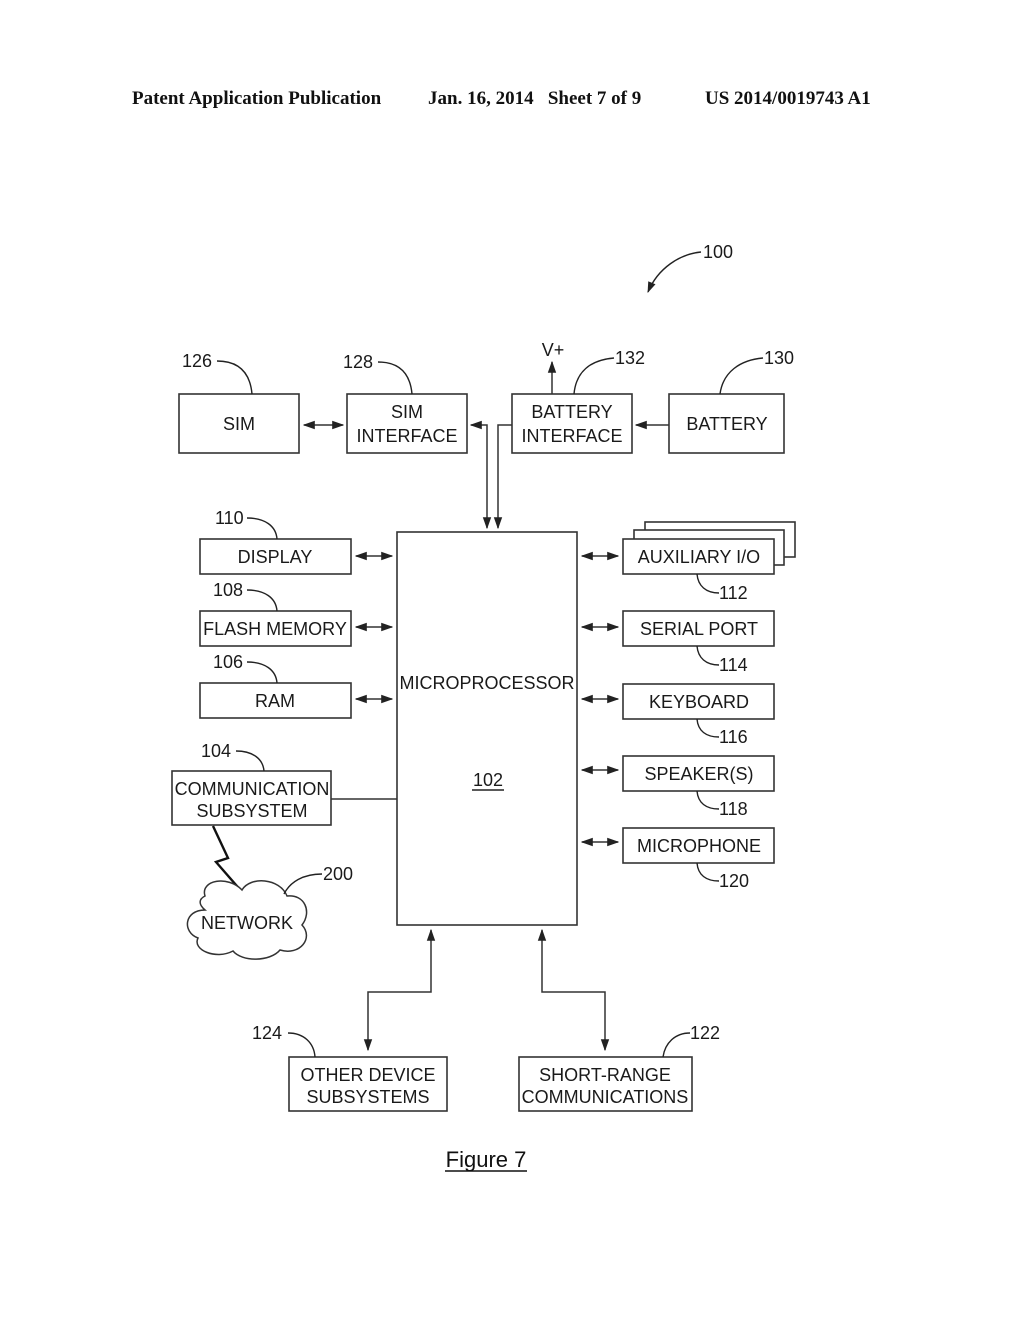 This screenshot has width=1024, height=1320. What do you see at coordinates (296, 541) in the screenshot?
I see `display-block: DISPLAY 110` at bounding box center [296, 541].